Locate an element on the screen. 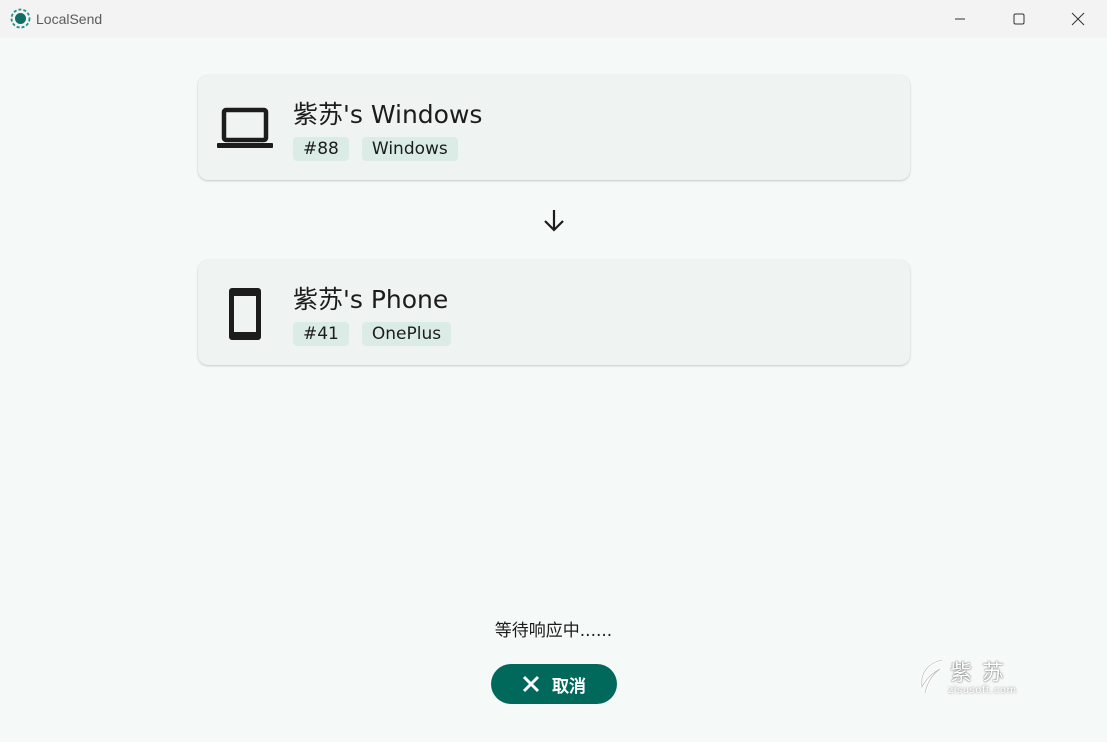  maximize-button is located at coordinates (1019, 19).